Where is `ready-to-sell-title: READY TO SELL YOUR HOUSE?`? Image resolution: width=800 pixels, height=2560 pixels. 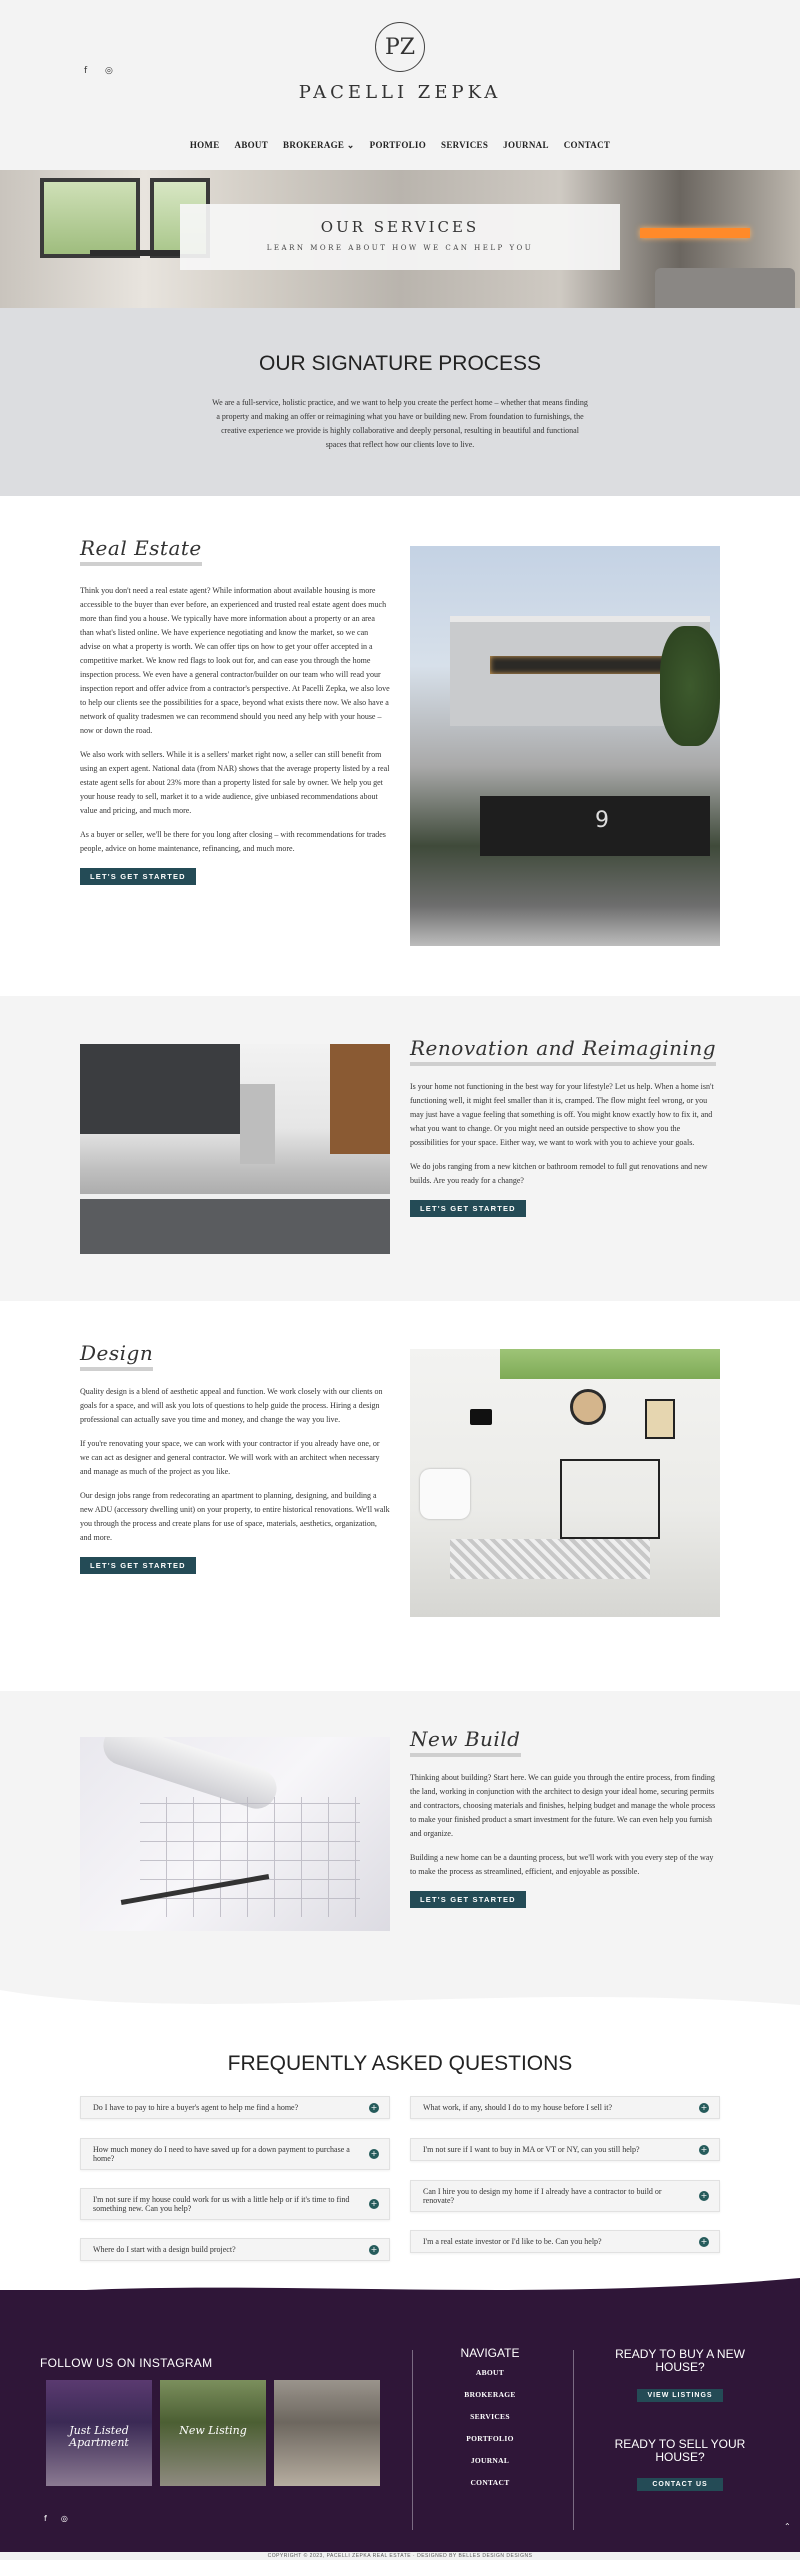 ready-to-sell-title: READY TO SELL YOUR HOUSE? is located at coordinates (680, 2450).